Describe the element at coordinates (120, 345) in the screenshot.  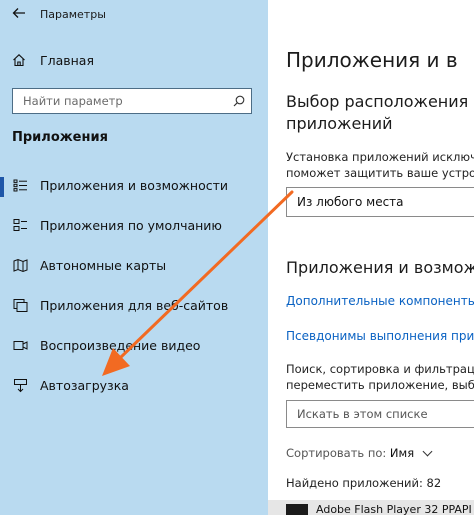
I see `sidebar-item-label: Воспроизведение видео` at that location.